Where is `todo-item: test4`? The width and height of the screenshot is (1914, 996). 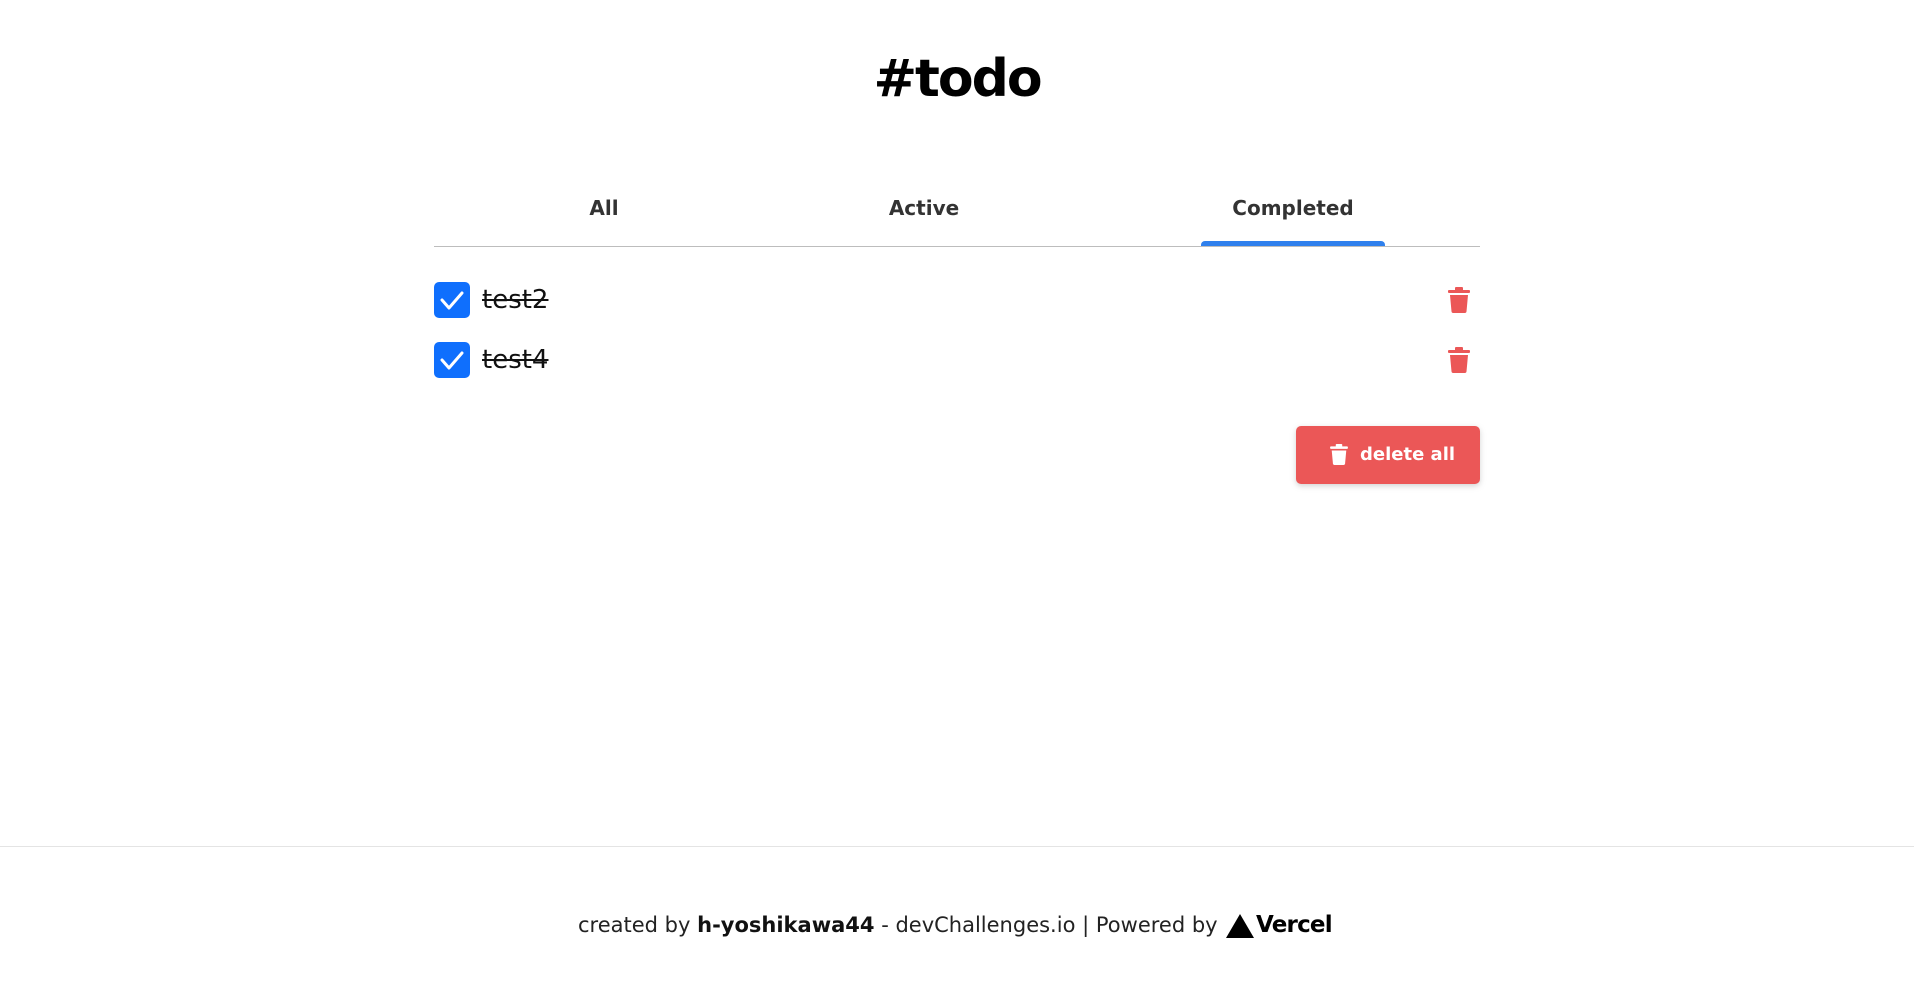
todo-item: test4 is located at coordinates (957, 370).